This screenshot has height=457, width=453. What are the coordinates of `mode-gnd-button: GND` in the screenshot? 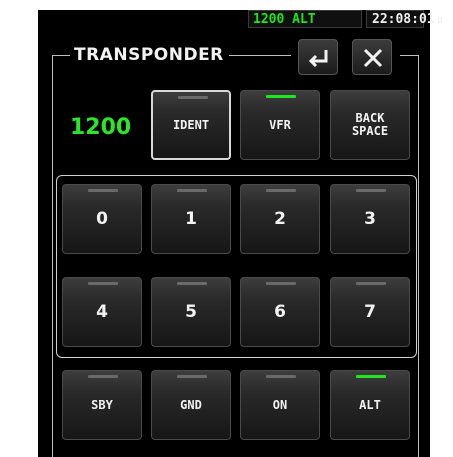 It's located at (191, 405).